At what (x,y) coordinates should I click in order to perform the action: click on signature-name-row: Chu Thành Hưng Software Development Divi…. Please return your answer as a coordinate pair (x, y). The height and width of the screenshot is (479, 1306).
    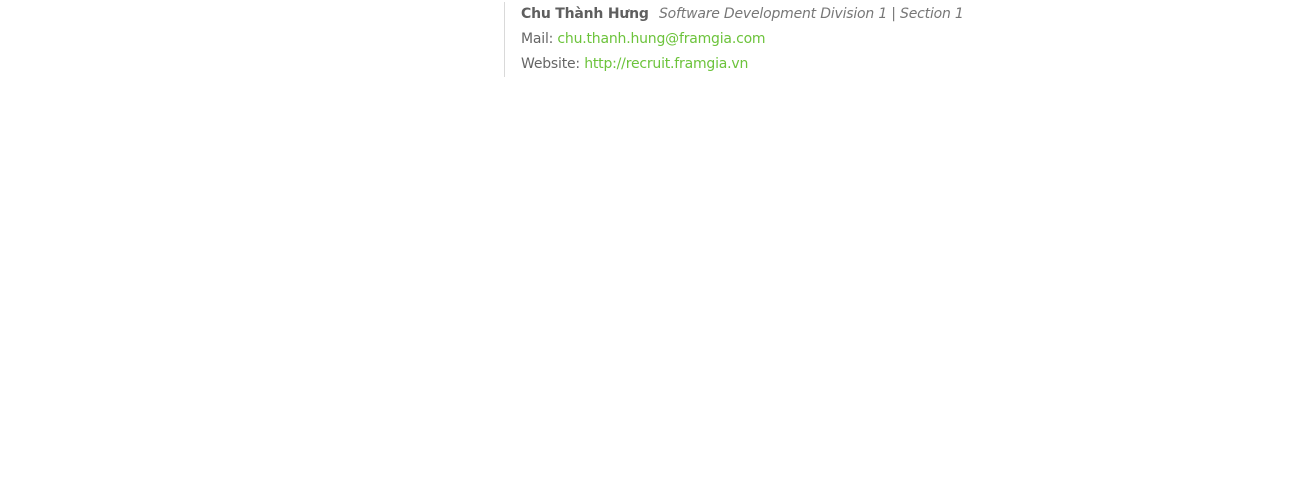
    Looking at the image, I should click on (742, 14).